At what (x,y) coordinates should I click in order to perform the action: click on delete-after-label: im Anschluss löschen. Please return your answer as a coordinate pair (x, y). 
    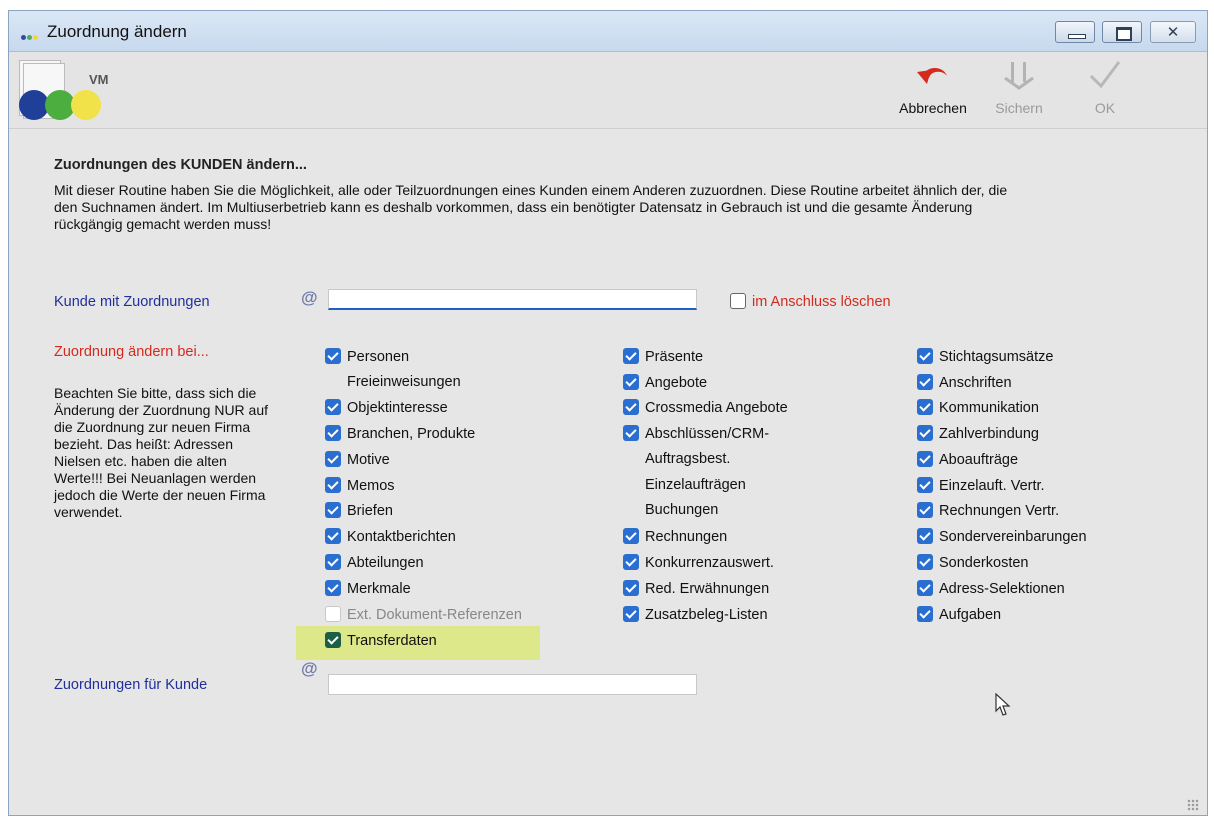
    Looking at the image, I should click on (821, 302).